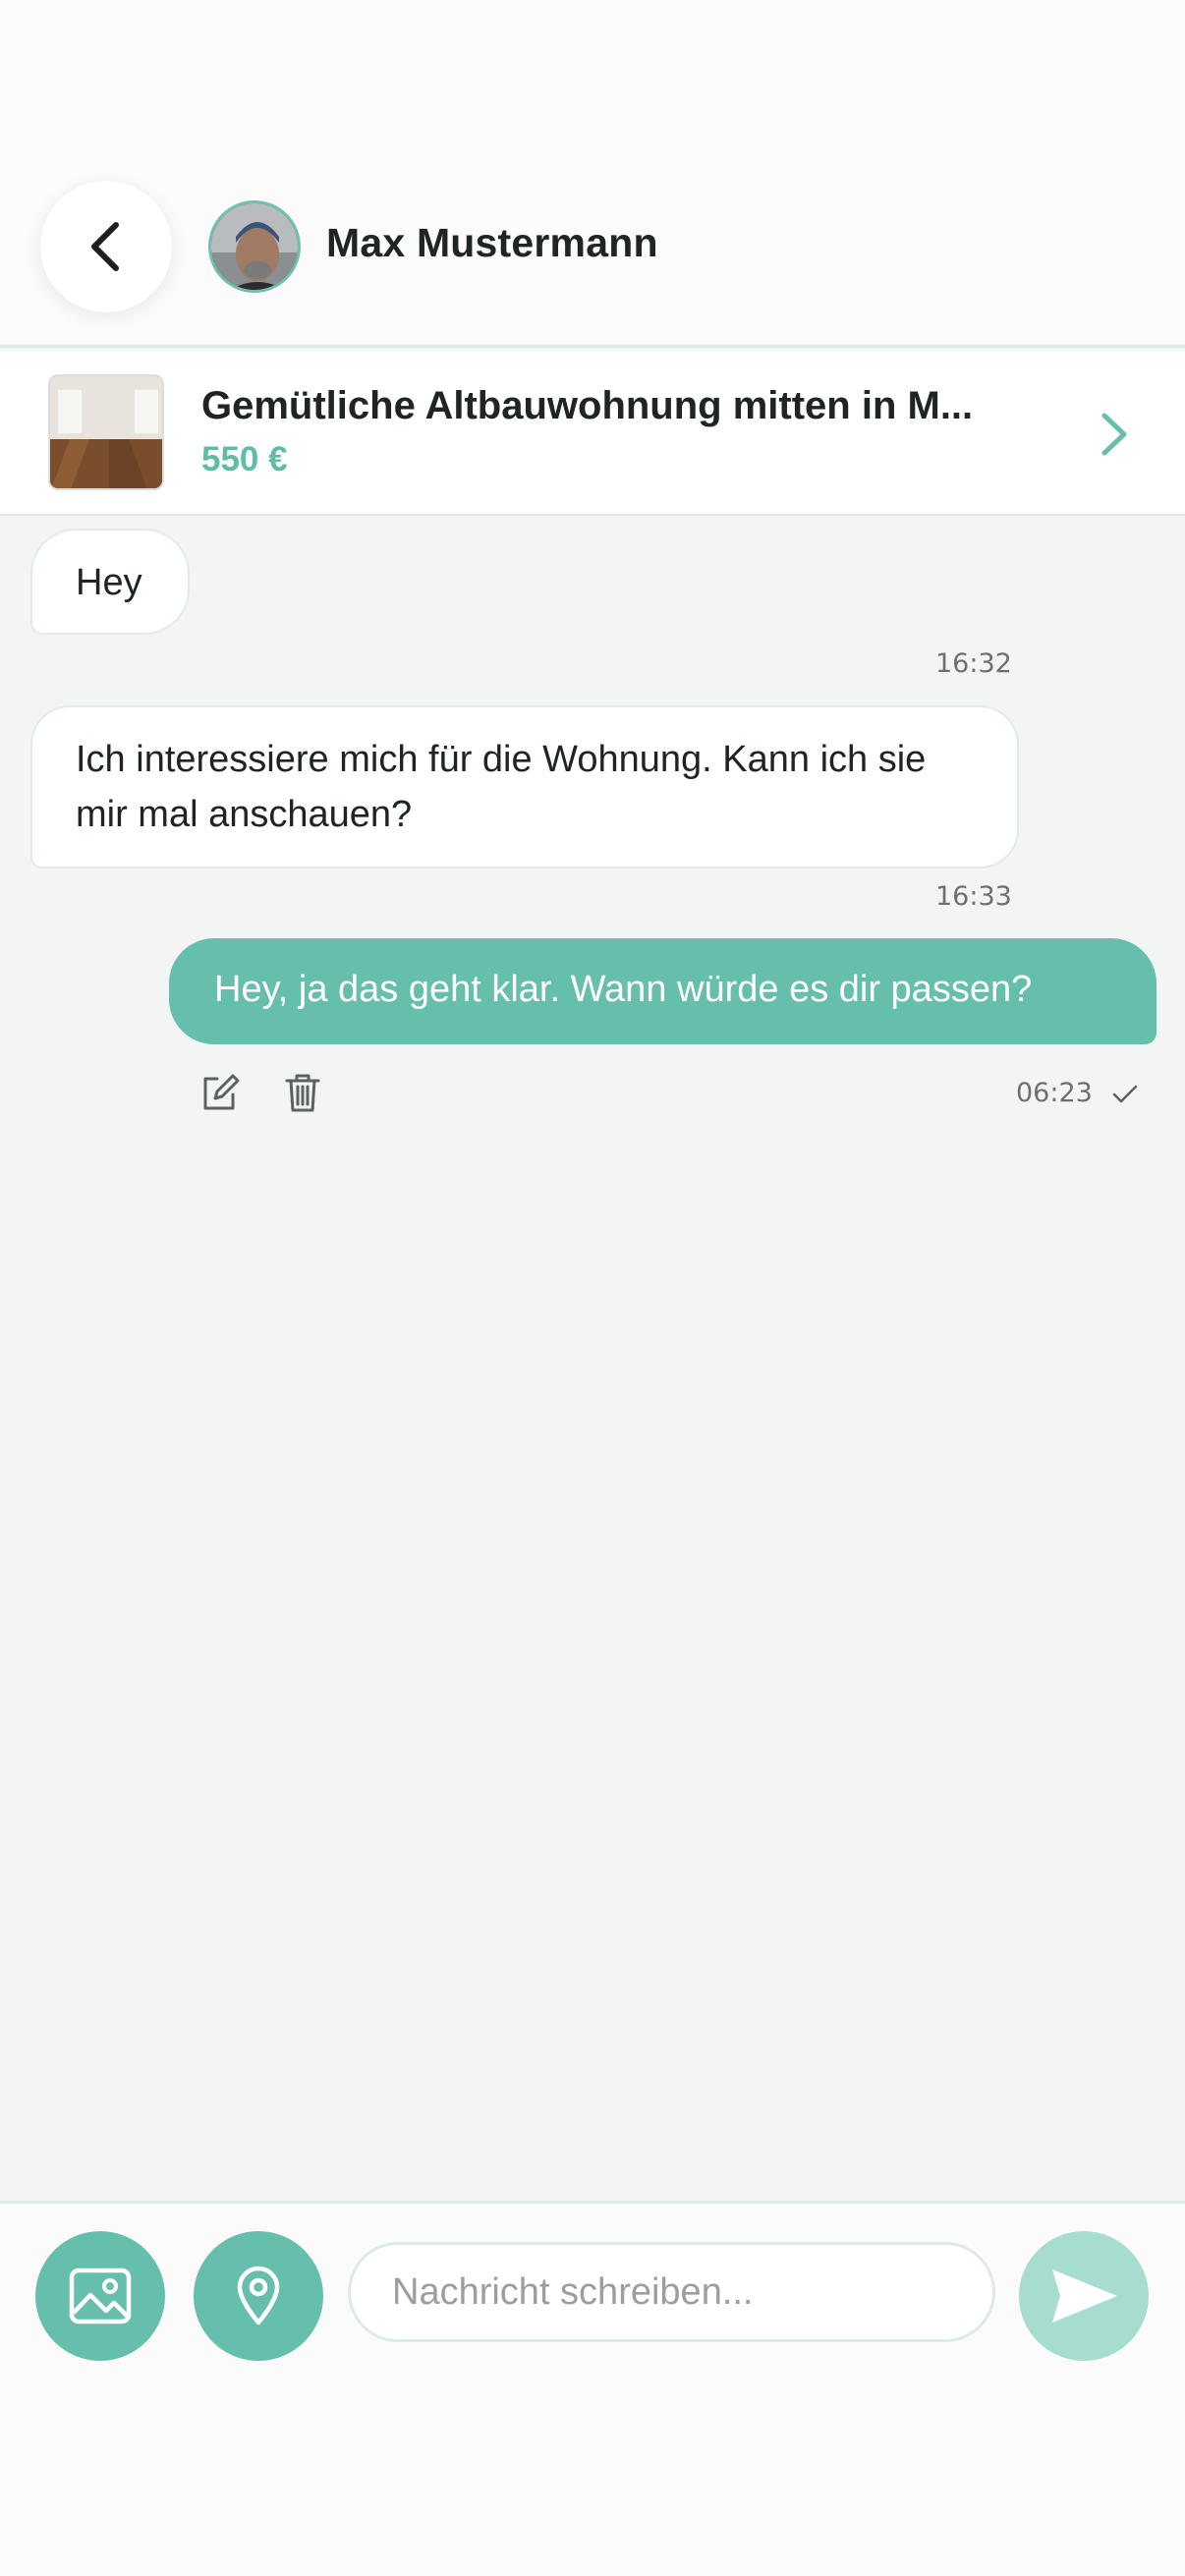  I want to click on chevron-left-icon, so click(105, 246).